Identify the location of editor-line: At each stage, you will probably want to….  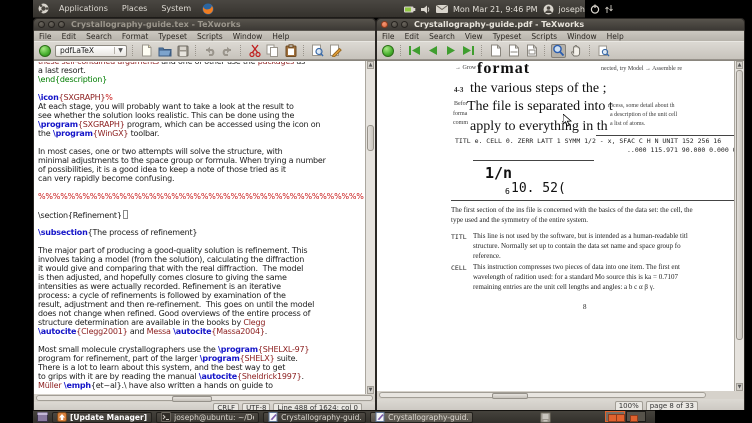
(201, 106).